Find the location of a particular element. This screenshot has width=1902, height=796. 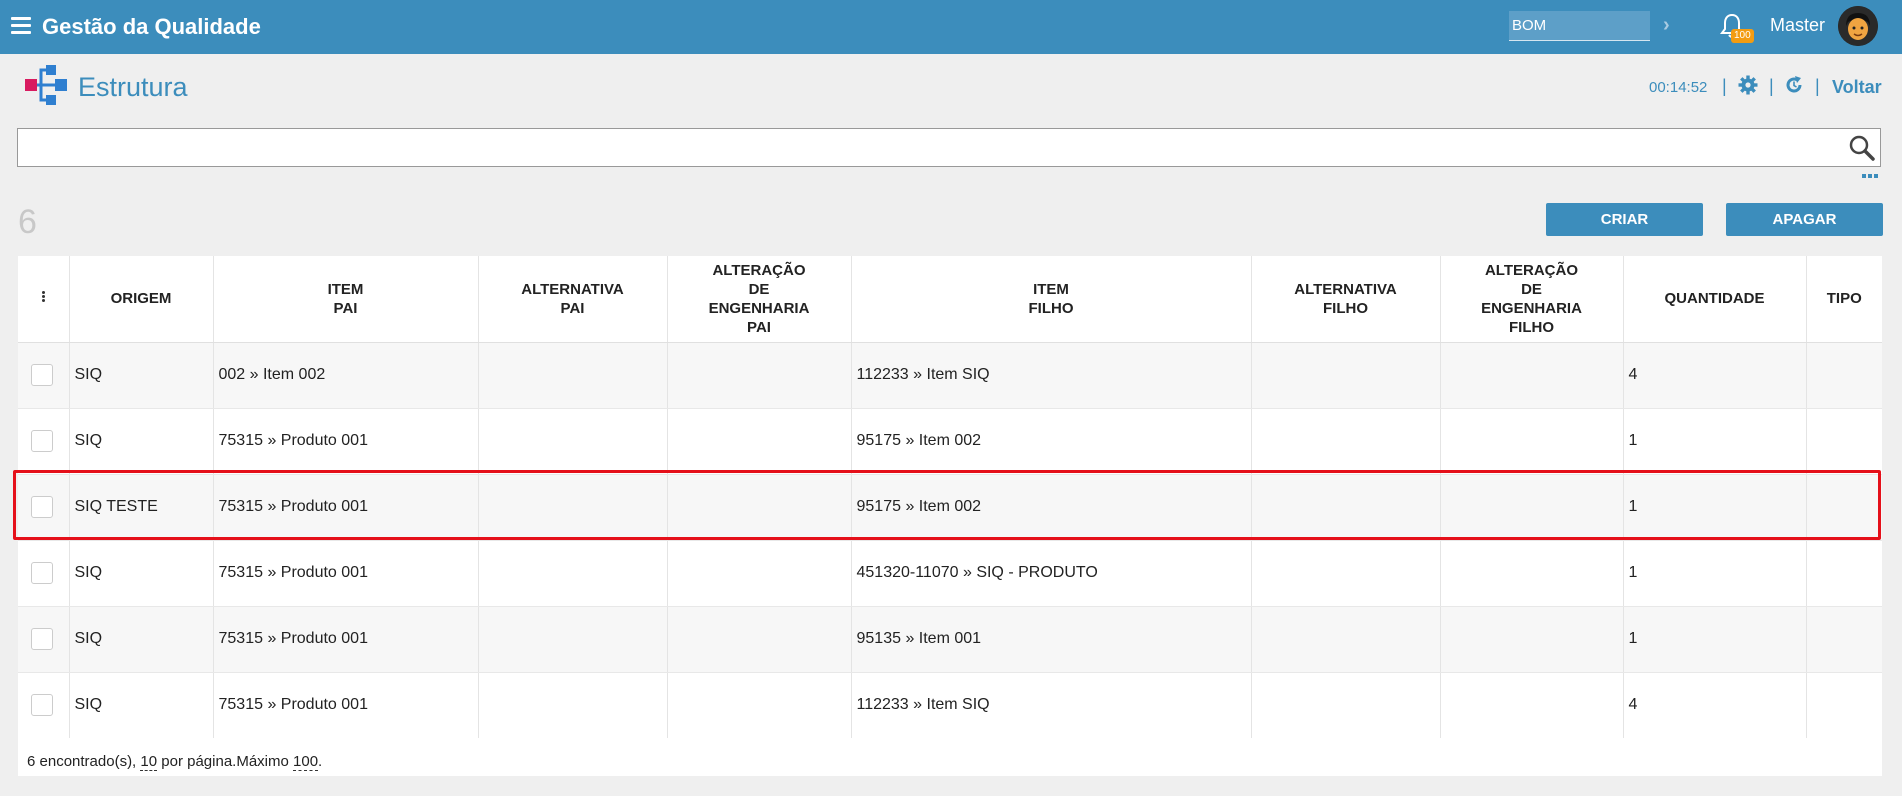

record-count: 6 is located at coordinates (27, 222).